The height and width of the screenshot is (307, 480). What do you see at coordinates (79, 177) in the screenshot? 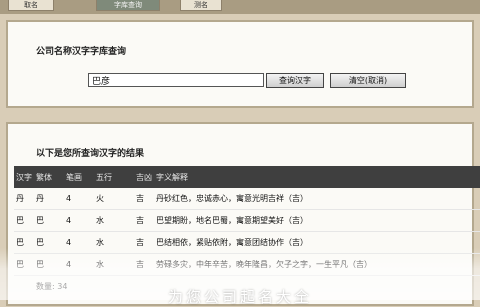
I see `column-header-stroke: 笔画` at bounding box center [79, 177].